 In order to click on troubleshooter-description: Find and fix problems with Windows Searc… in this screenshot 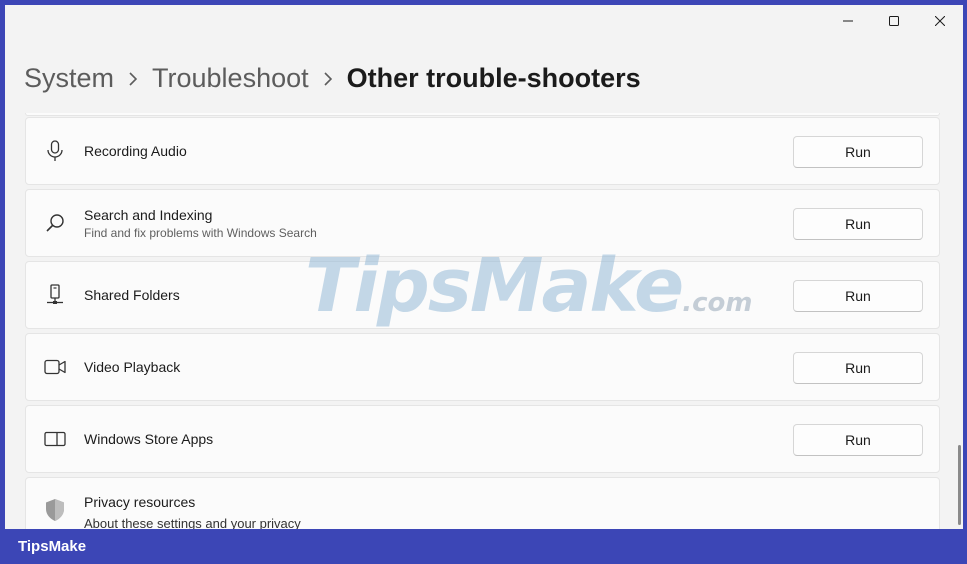, I will do `click(200, 232)`.